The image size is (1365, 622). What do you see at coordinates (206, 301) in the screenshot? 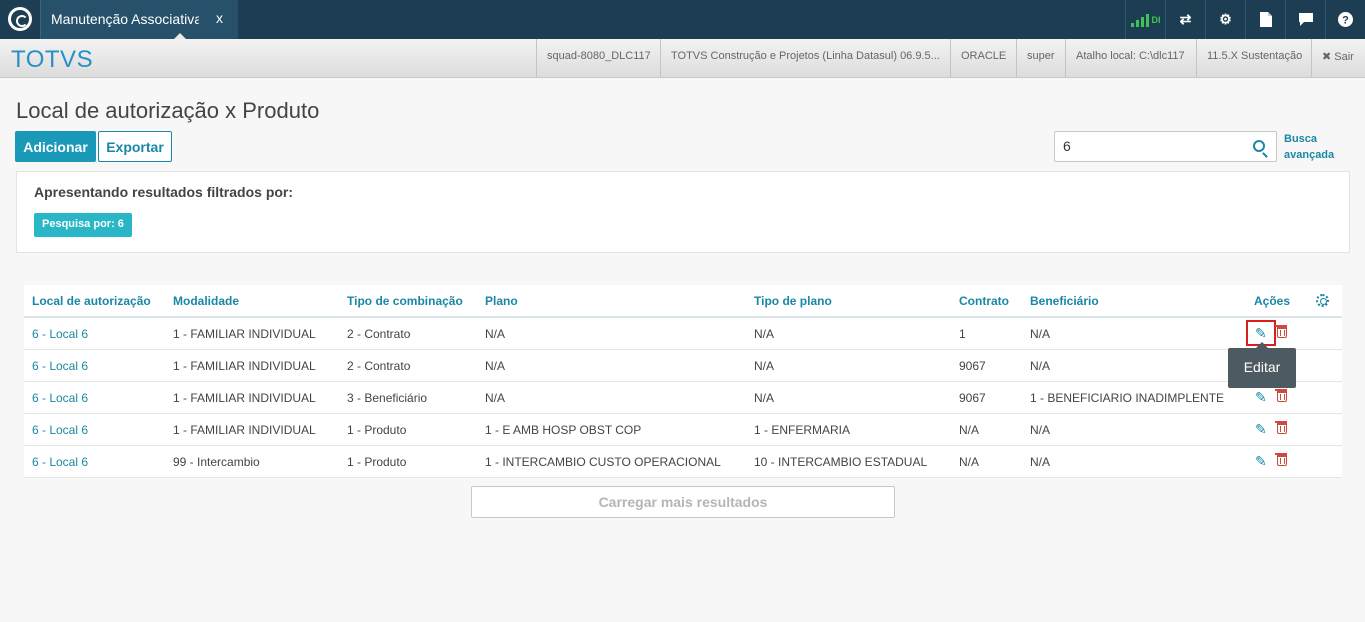
I see `column-header-modalidade: Modalidade` at bounding box center [206, 301].